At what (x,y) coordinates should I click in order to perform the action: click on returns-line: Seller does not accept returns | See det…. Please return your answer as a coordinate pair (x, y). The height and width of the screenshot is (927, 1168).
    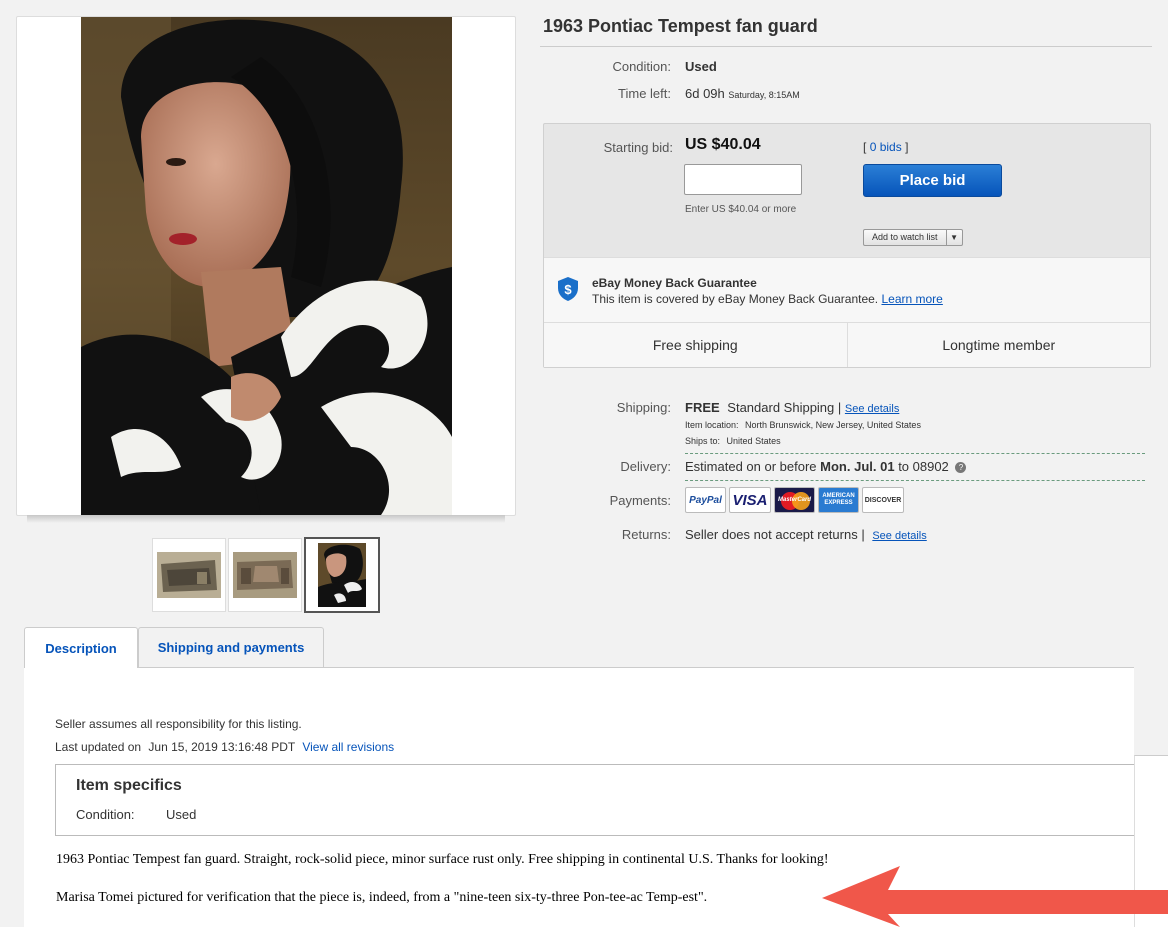
    Looking at the image, I should click on (806, 534).